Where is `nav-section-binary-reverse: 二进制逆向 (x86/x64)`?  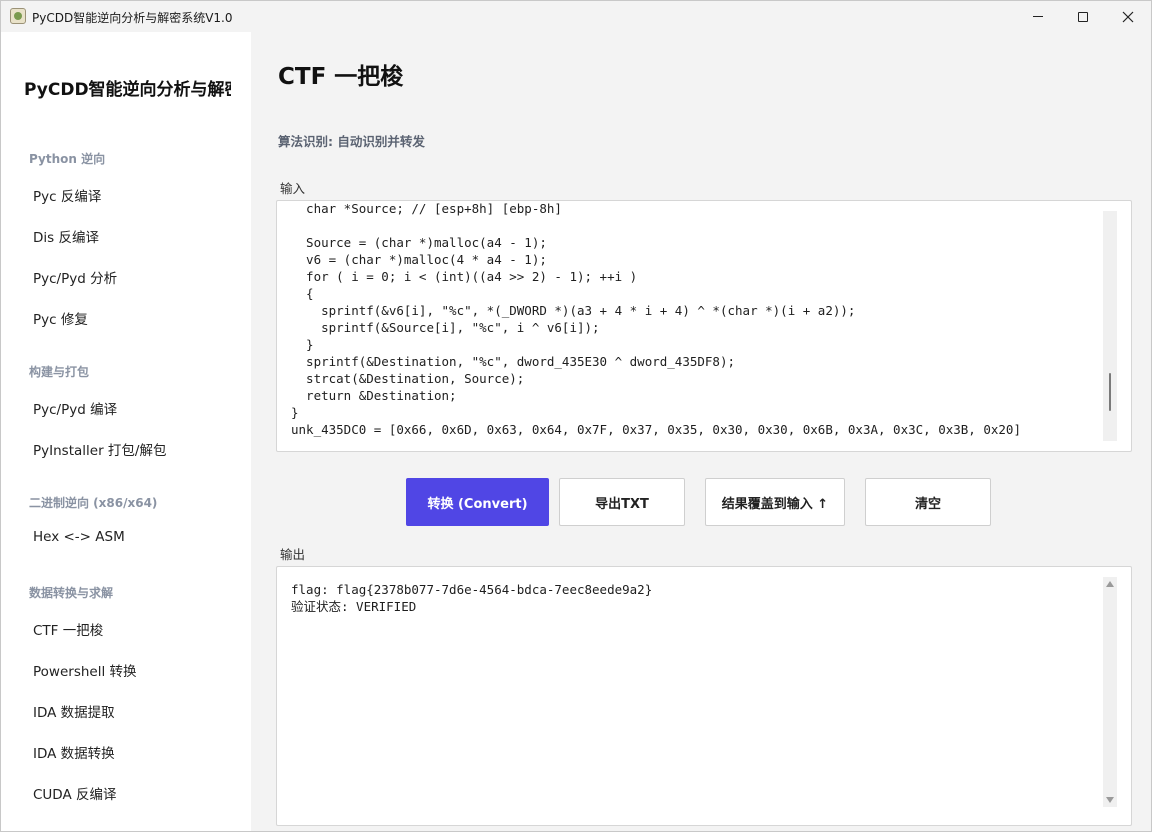 nav-section-binary-reverse: 二进制逆向 (x86/x64) is located at coordinates (93, 503).